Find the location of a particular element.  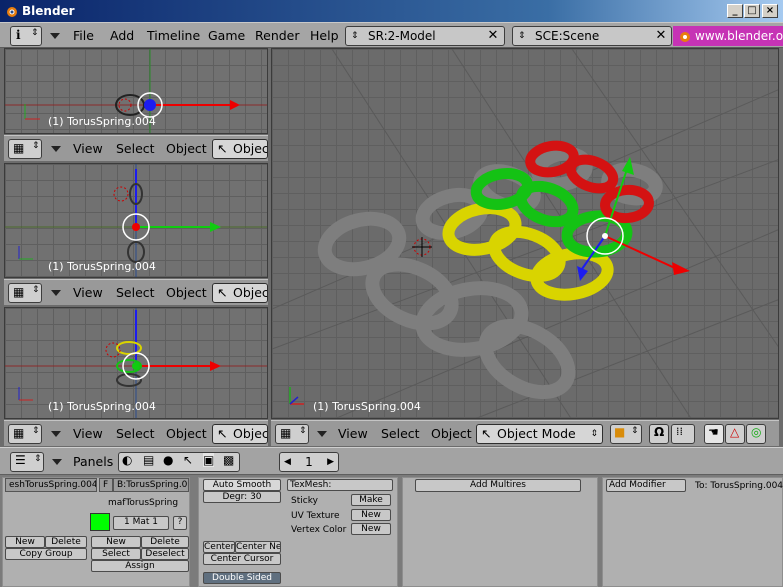

grab-manipulator-button: ☚ is located at coordinates (714, 434).